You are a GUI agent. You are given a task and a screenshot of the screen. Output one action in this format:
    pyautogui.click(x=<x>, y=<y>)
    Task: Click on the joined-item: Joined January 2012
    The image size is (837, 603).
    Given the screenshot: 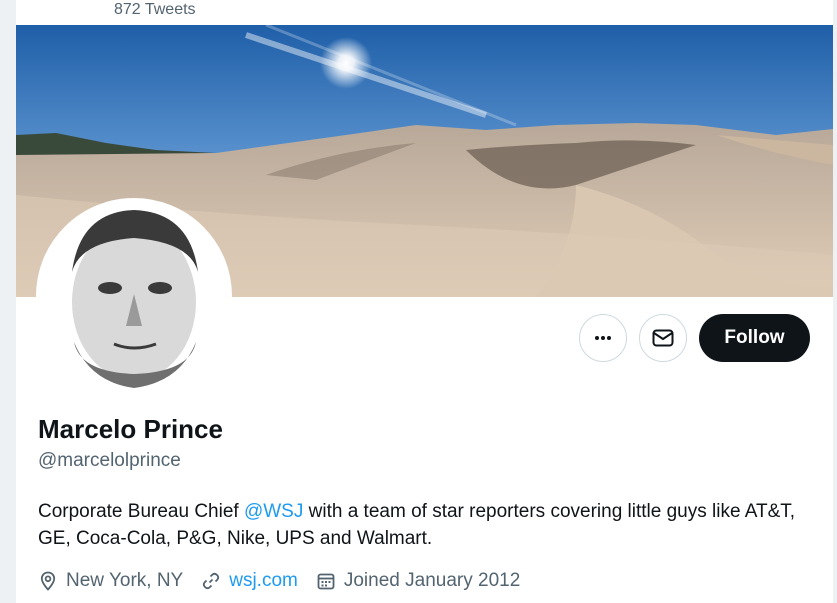 What is the action you would take?
    pyautogui.click(x=418, y=581)
    